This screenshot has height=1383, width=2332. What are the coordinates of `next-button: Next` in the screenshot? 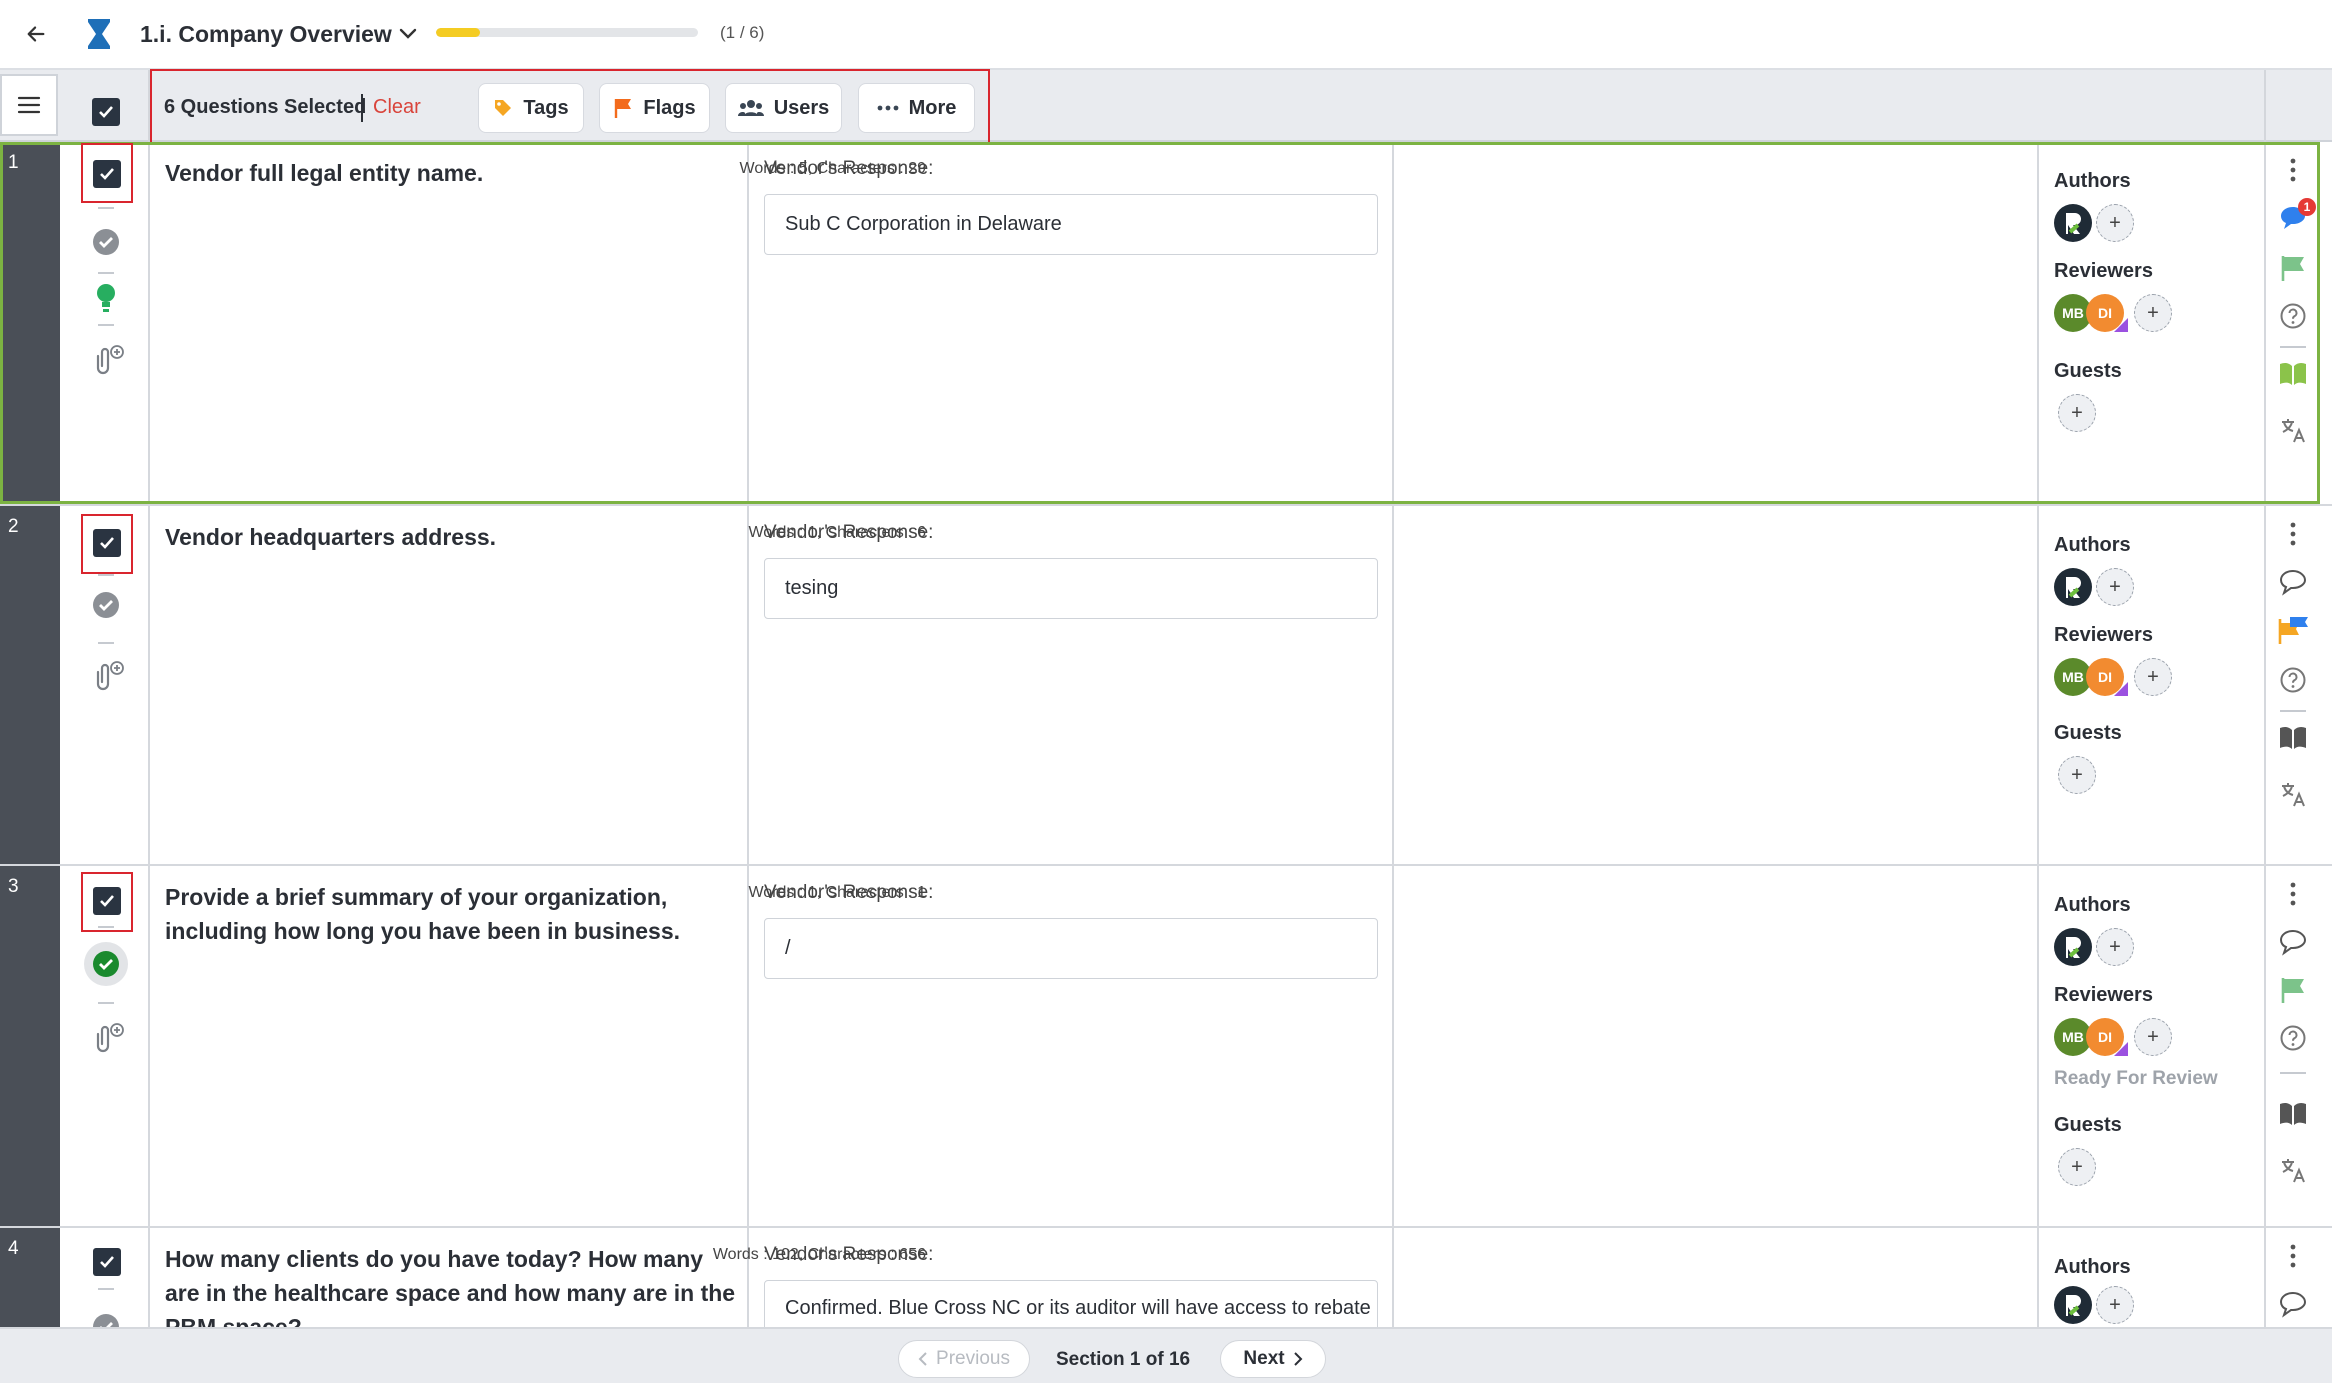 It's located at (1273, 1359).